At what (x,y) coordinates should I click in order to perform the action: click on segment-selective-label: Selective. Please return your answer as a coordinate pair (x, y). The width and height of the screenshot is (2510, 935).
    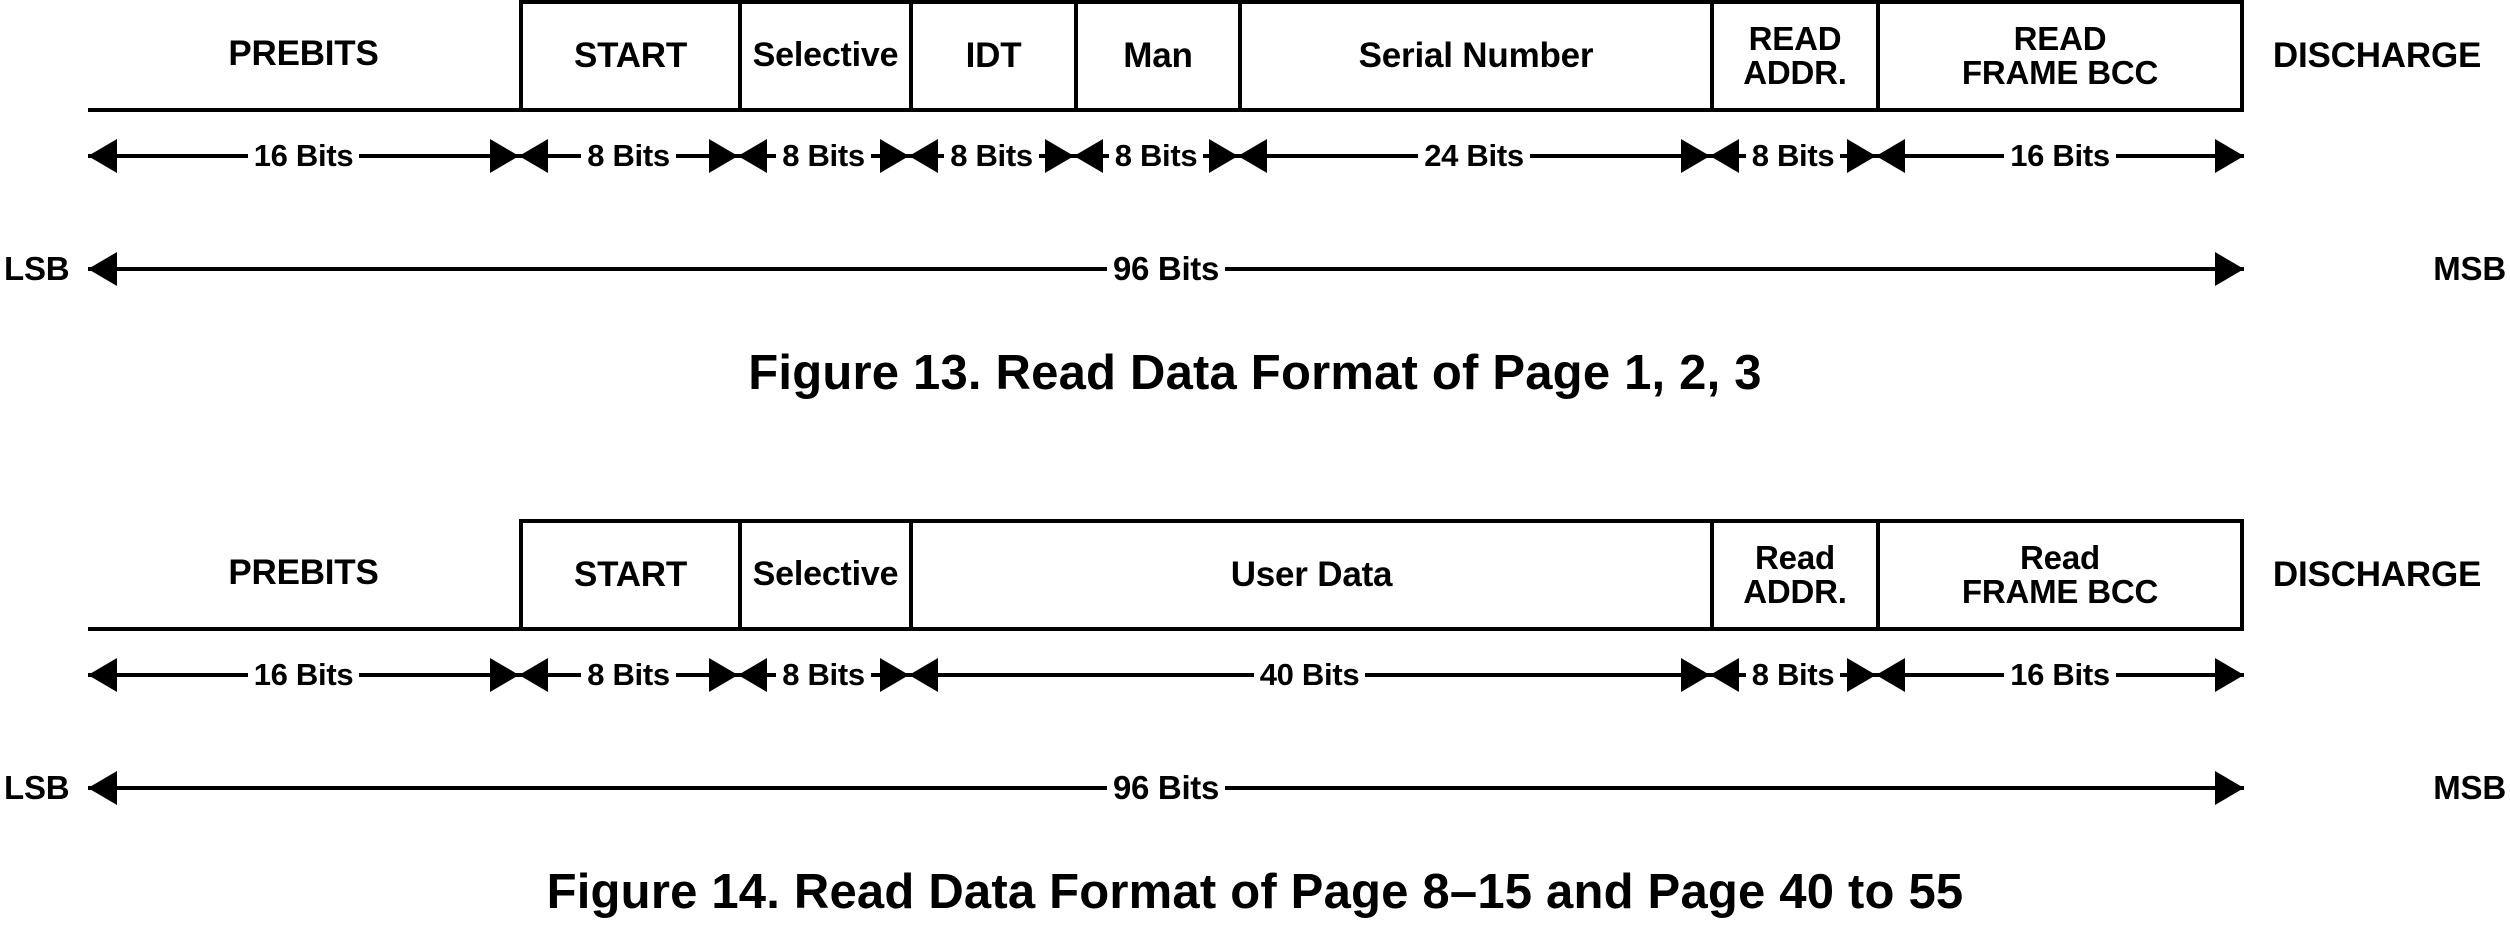
    Looking at the image, I should click on (825, 55).